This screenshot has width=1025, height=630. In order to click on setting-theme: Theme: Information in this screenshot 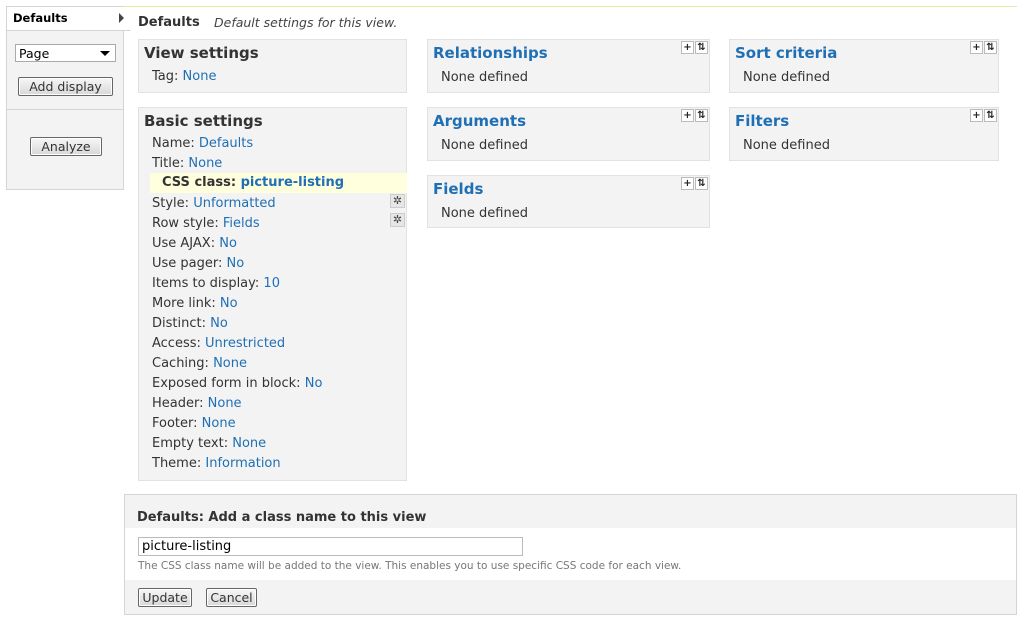, I will do `click(216, 463)`.